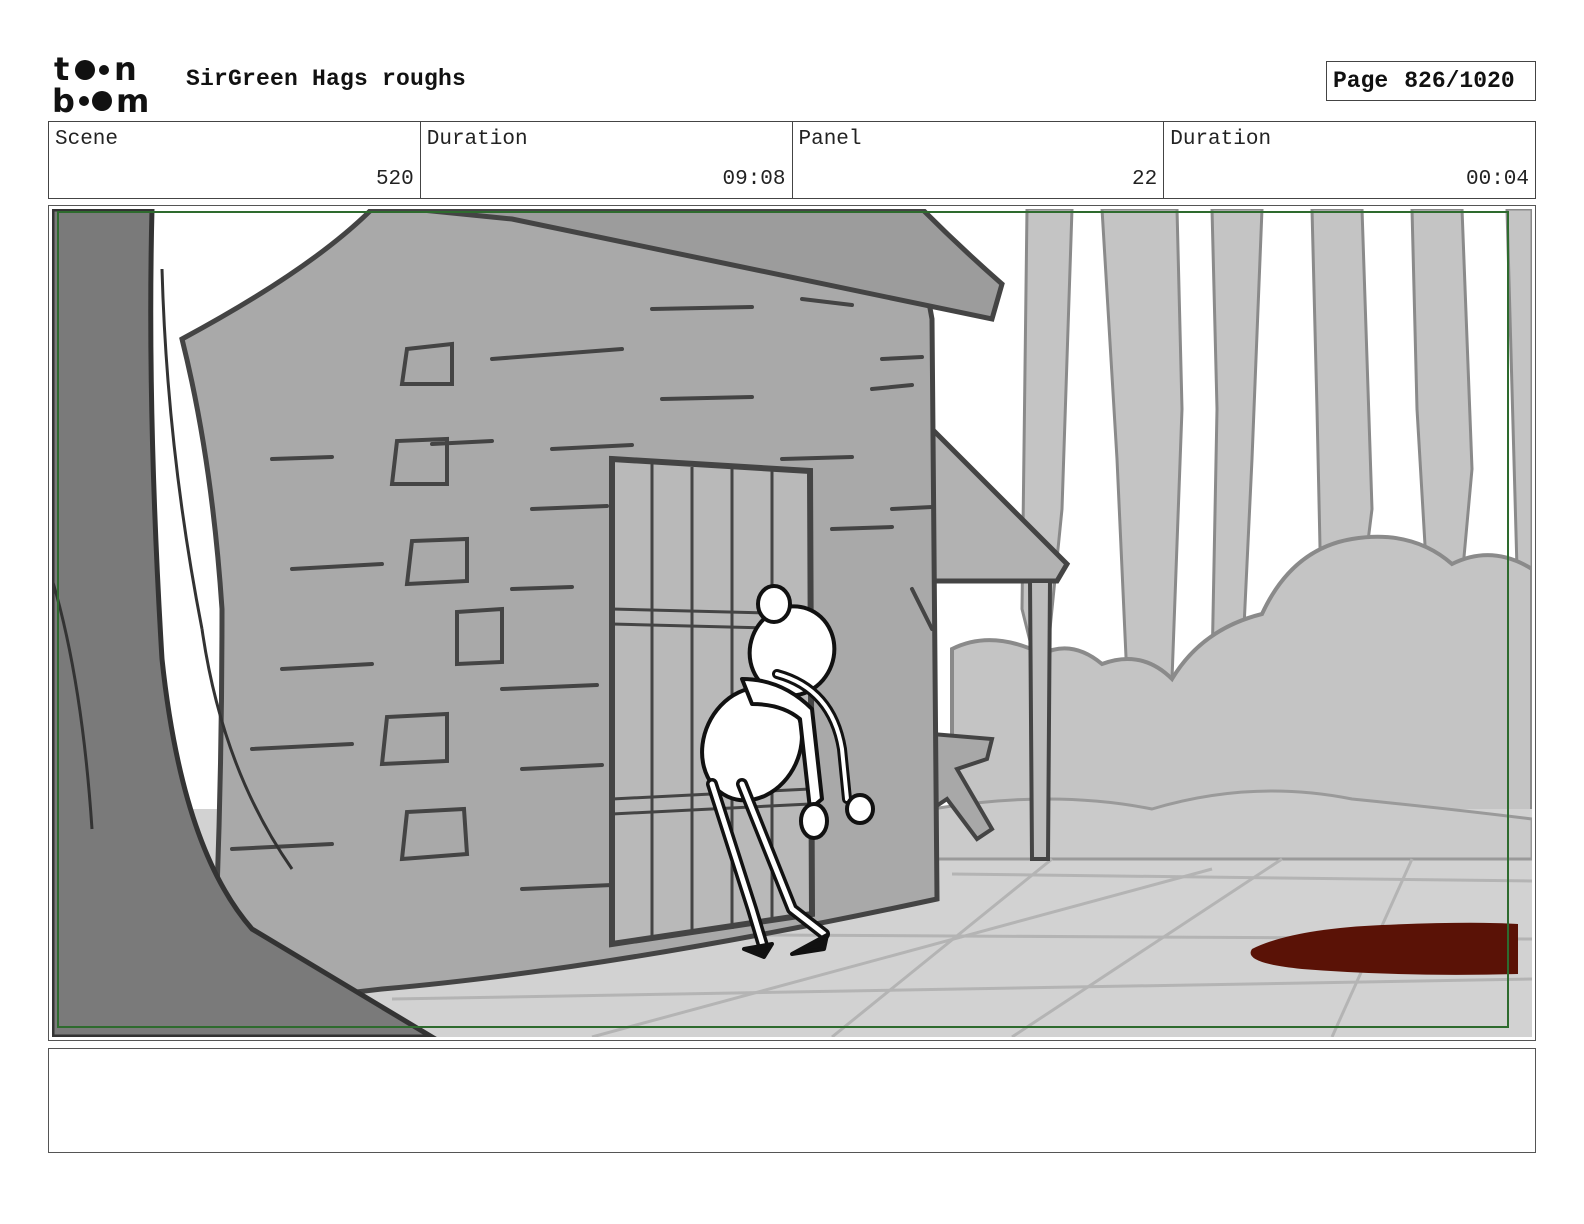 This screenshot has width=1584, height=1224. What do you see at coordinates (1349, 160) in the screenshot?
I see `panel-duration-cell: Duration 00:04` at bounding box center [1349, 160].